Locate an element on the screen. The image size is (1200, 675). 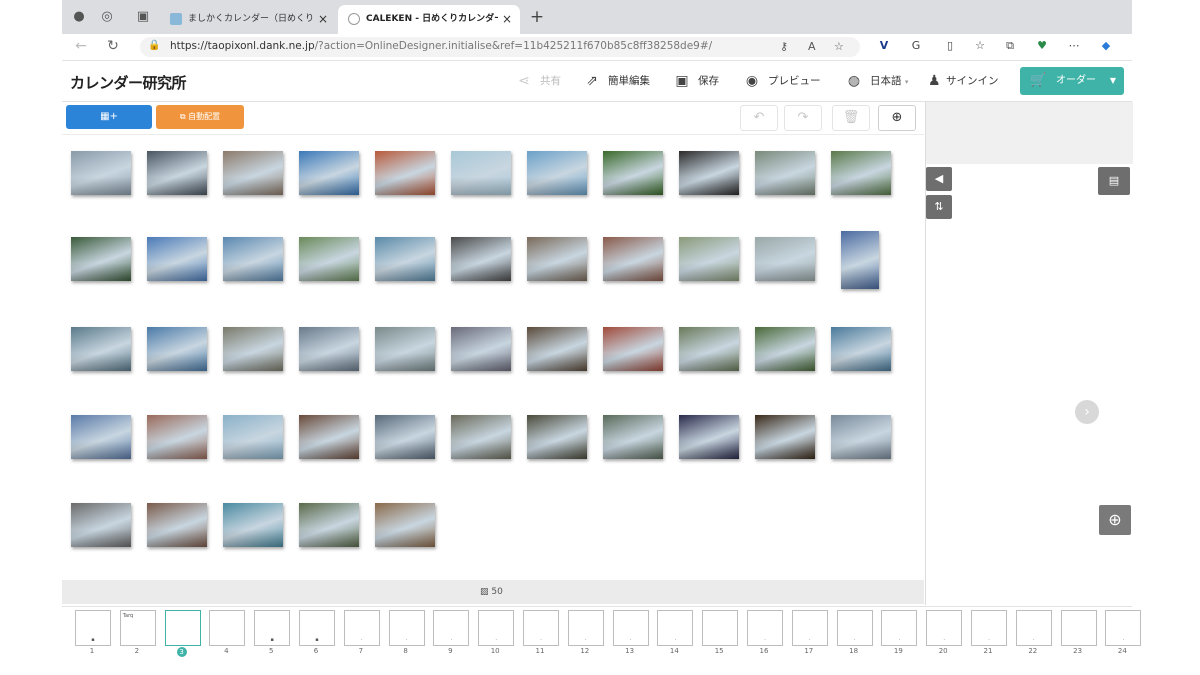
redo-button: ↷ is located at coordinates (803, 118).